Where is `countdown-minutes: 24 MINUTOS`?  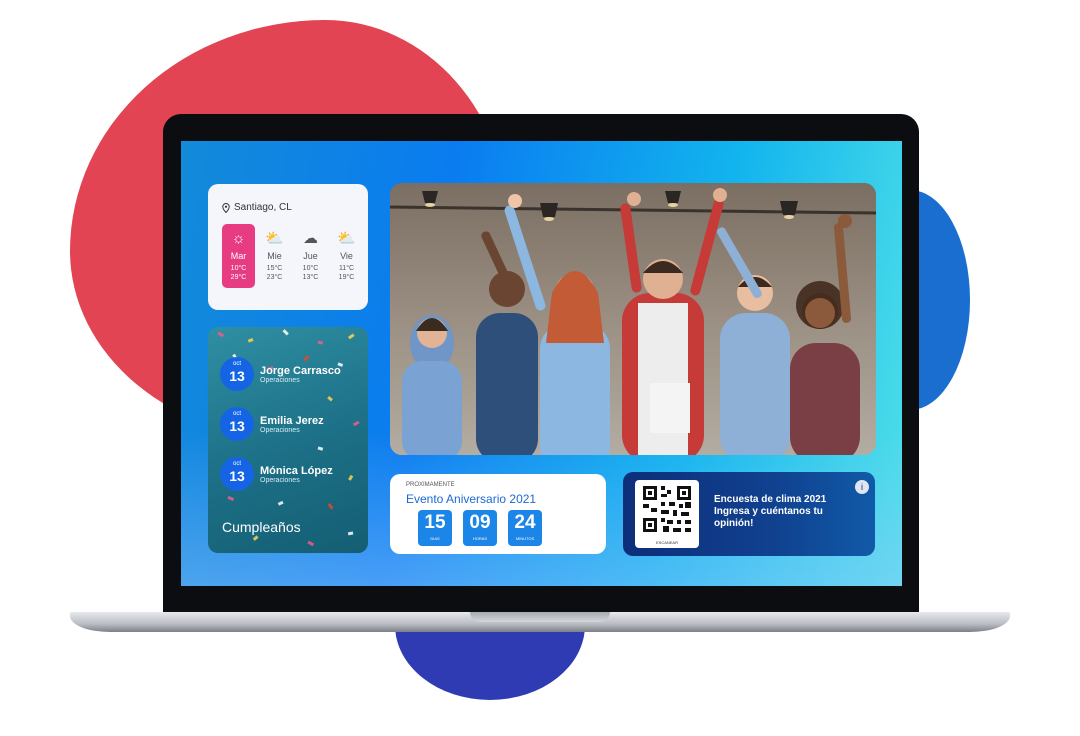 countdown-minutes: 24 MINUTOS is located at coordinates (525, 528).